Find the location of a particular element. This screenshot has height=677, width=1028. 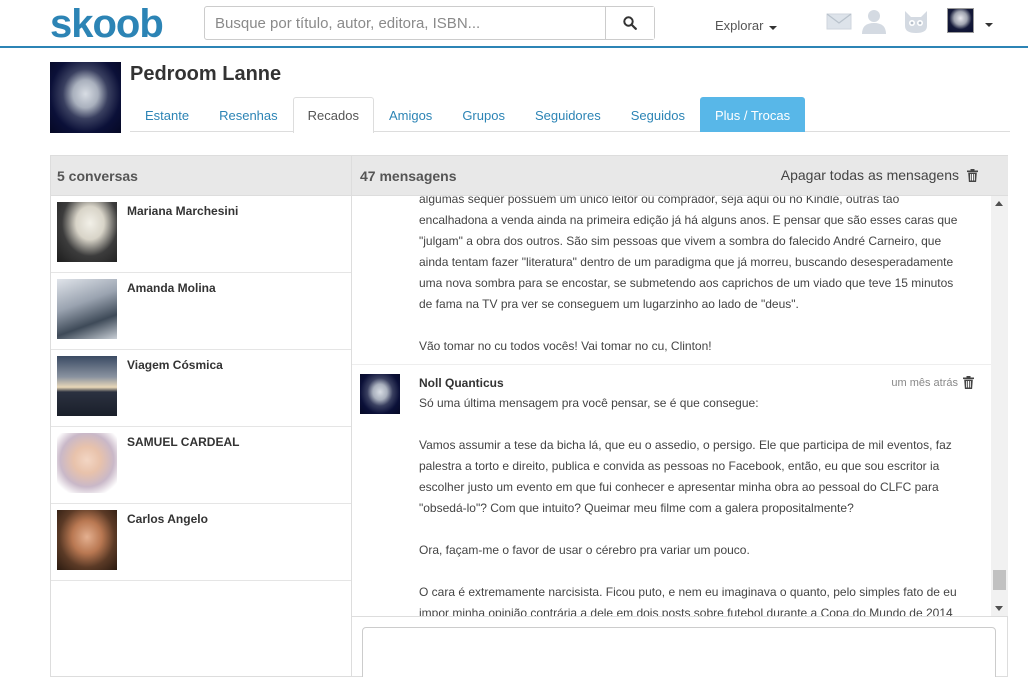

messages-header: 47 mensagens Apagar todas as mensagens is located at coordinates (680, 176).